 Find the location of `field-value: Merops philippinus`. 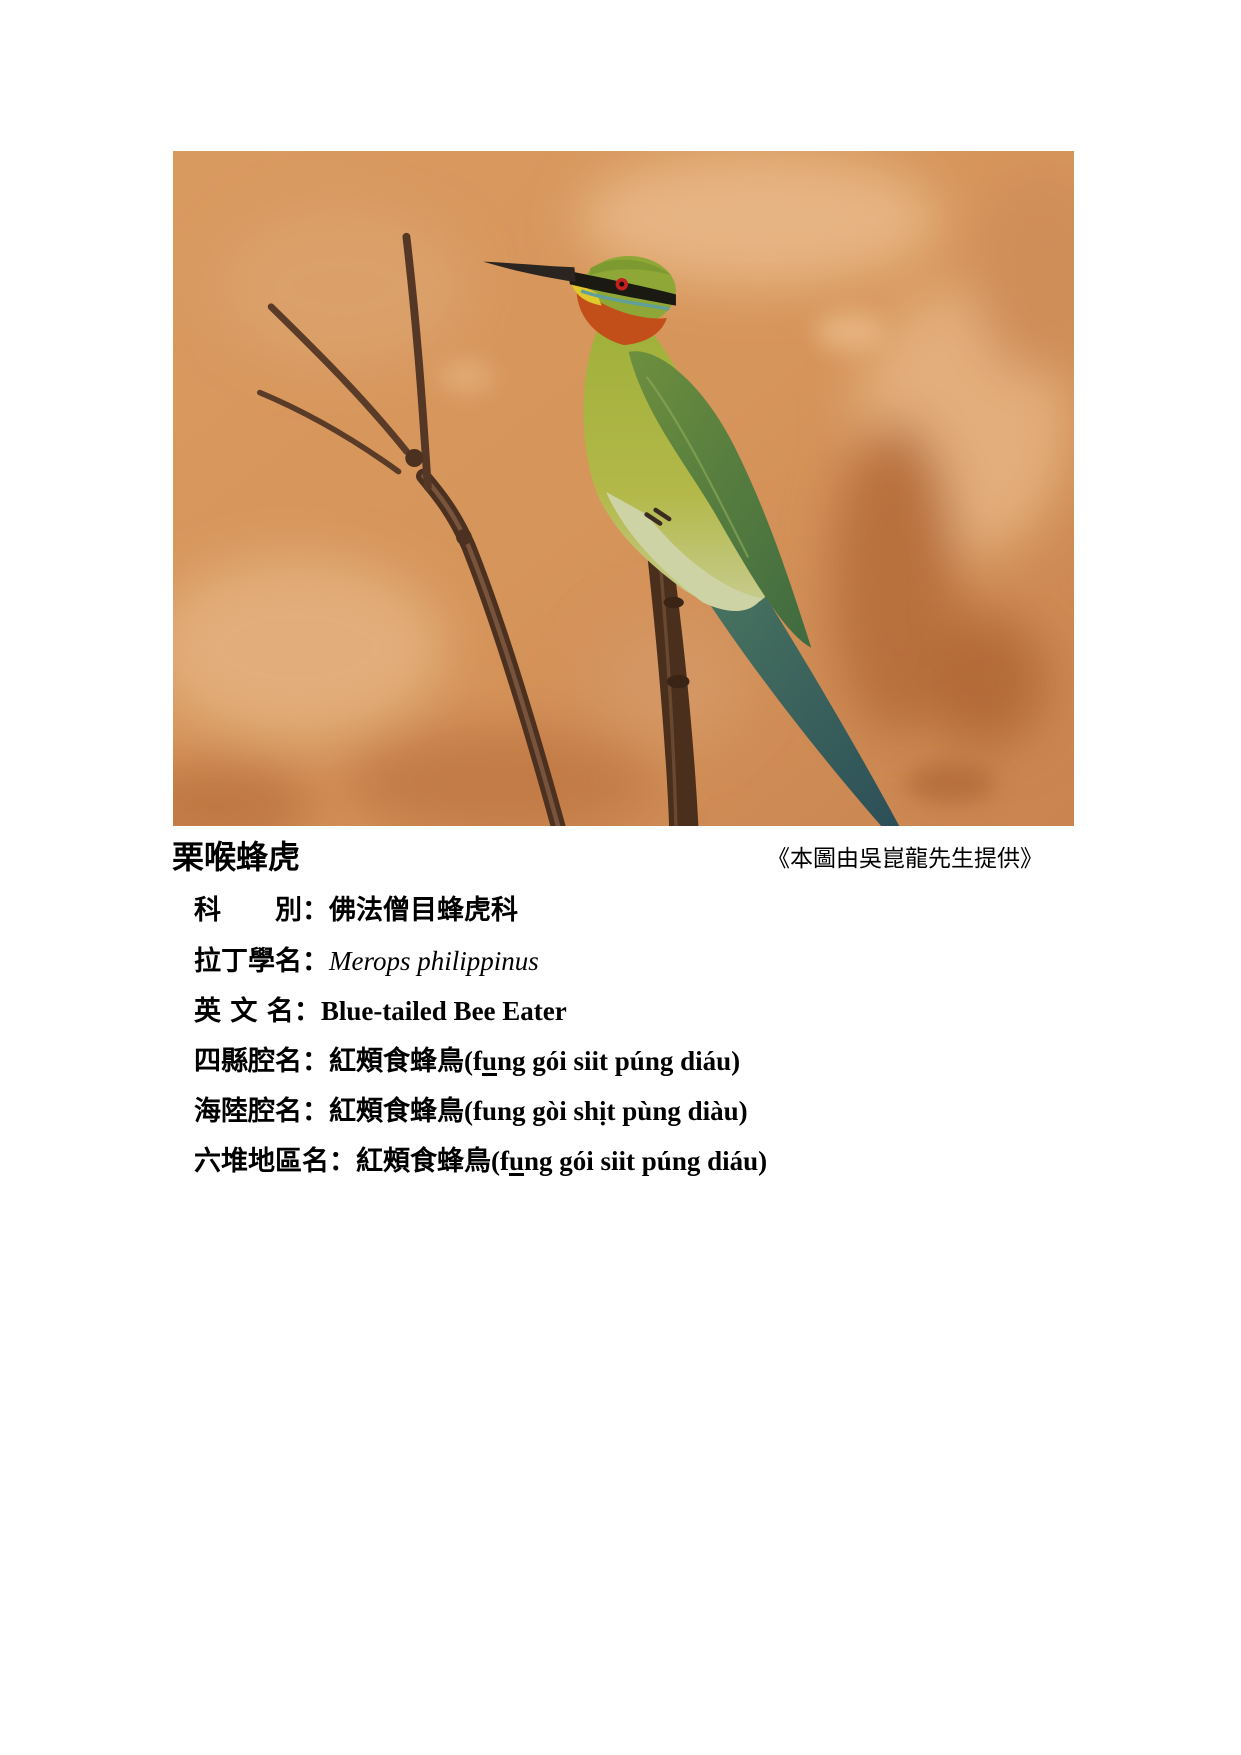

field-value: Merops philippinus is located at coordinates (434, 961).